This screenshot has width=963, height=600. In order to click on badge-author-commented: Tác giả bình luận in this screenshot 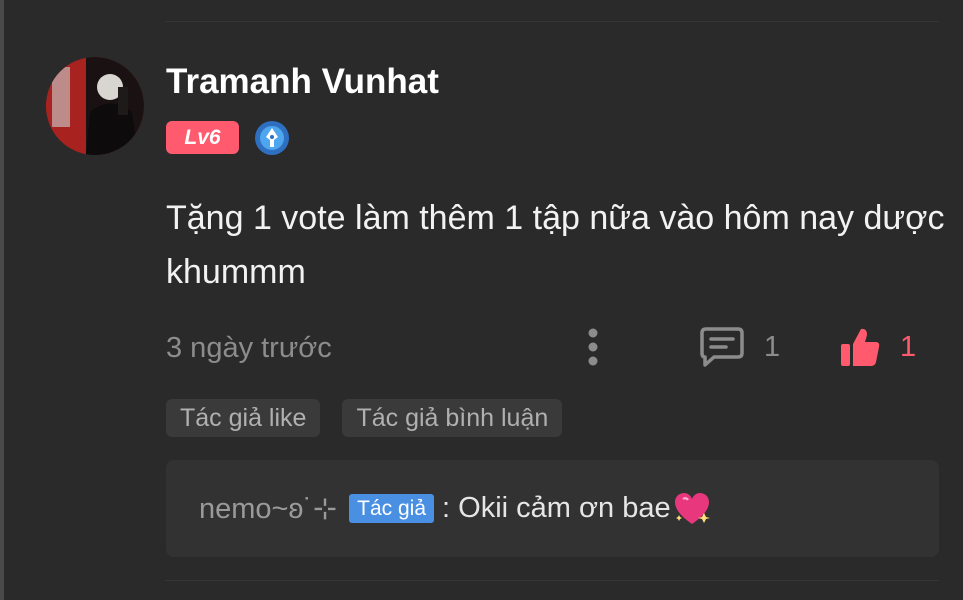, I will do `click(452, 418)`.